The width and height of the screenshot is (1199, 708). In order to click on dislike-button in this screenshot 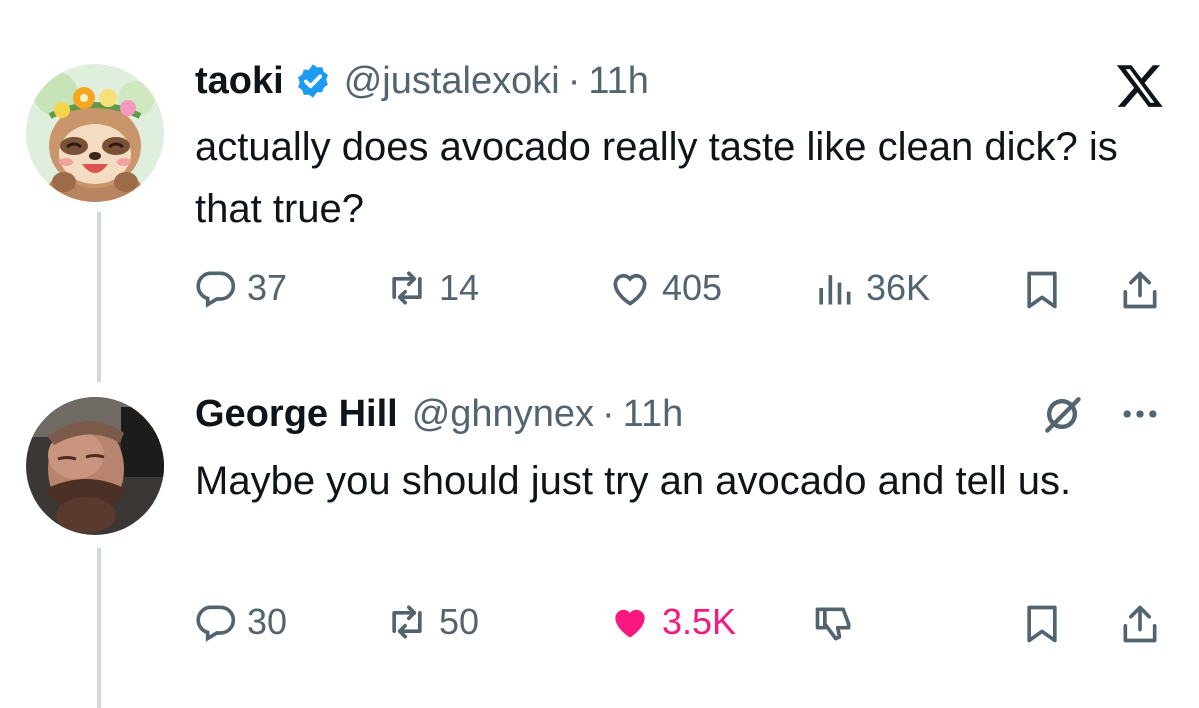, I will do `click(834, 624)`.